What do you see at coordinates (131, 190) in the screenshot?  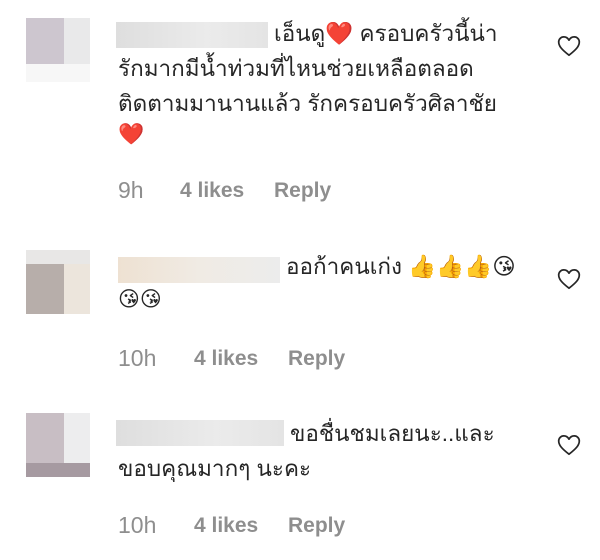 I see `timestamp: 9h` at bounding box center [131, 190].